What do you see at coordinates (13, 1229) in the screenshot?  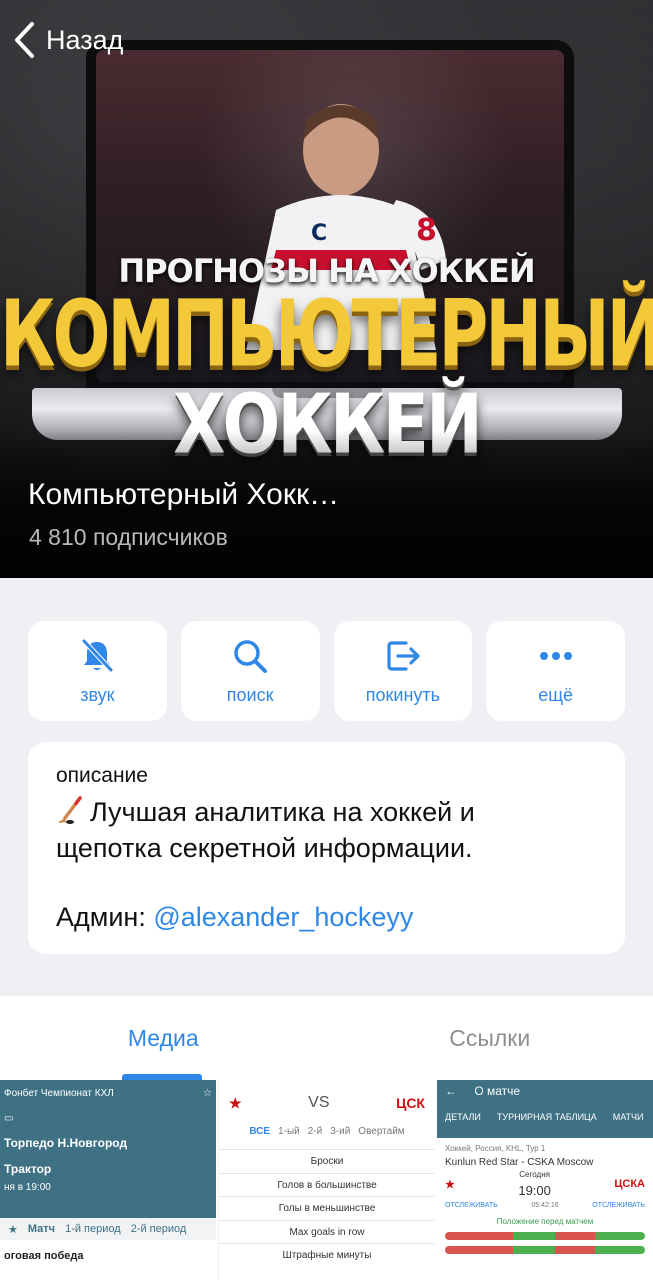 I see `star-icon: ★` at bounding box center [13, 1229].